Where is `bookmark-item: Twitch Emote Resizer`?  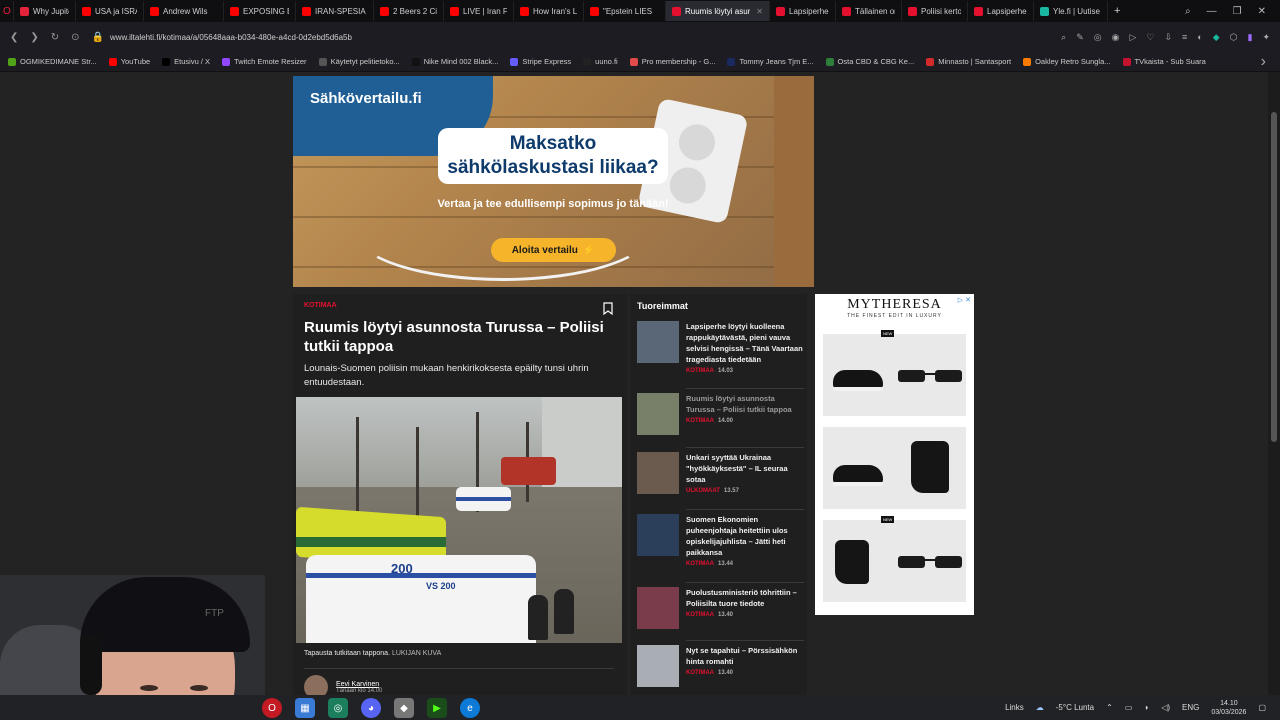
bookmark-item: Twitch Emote Resizer is located at coordinates (264, 61).